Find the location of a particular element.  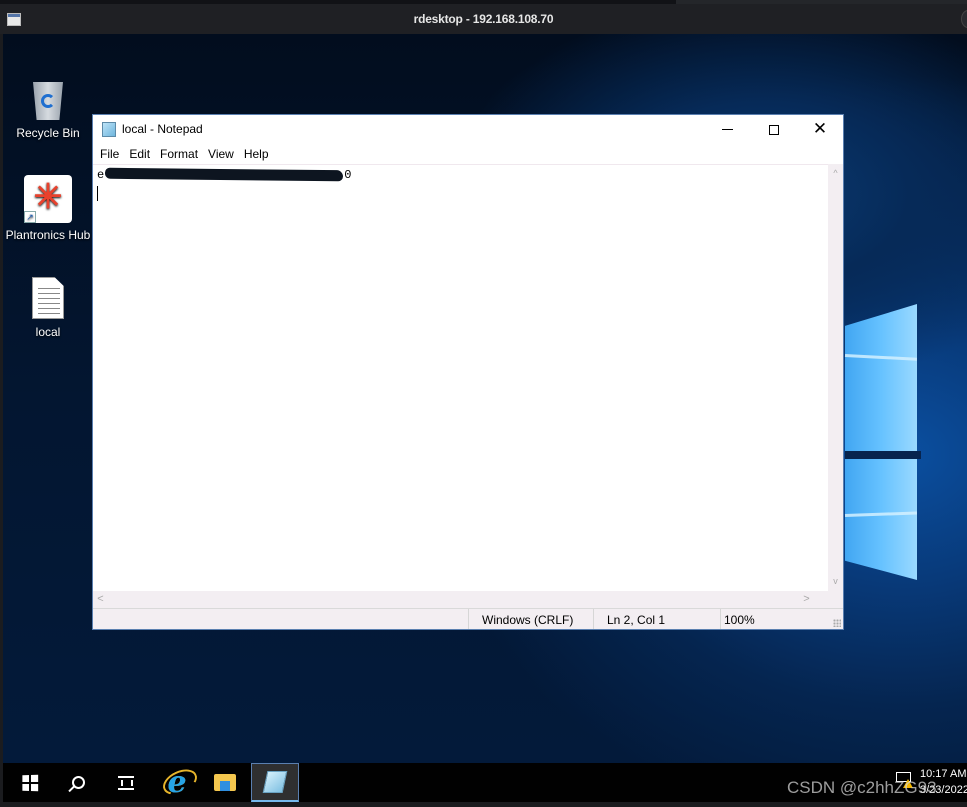

desktop-icon-plantronics-hub: ✳ ↗ Plantronics Hub is located at coordinates (48, 209).